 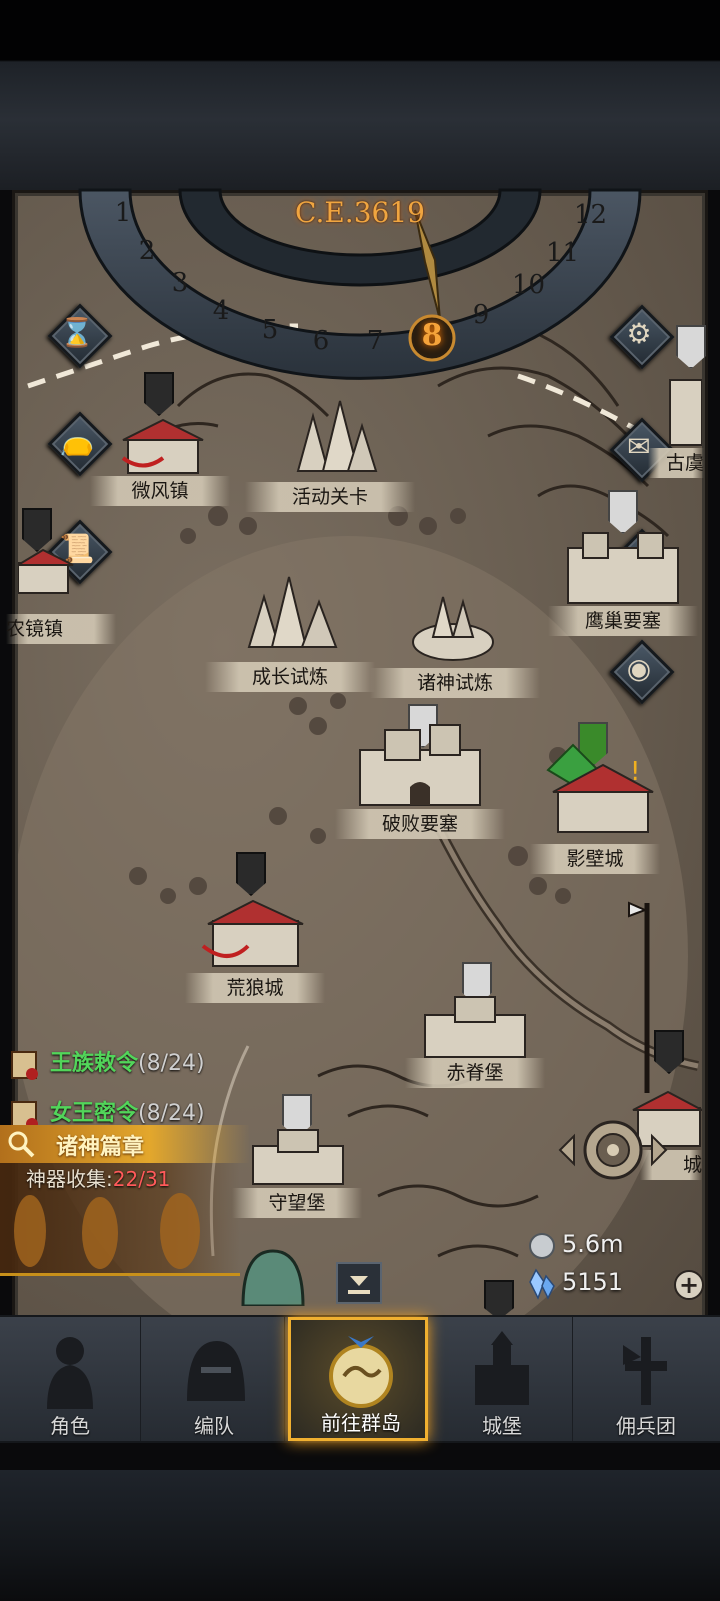 What do you see at coordinates (100, 1147) in the screenshot?
I see `chapter-title: 诸神篇章` at bounding box center [100, 1147].